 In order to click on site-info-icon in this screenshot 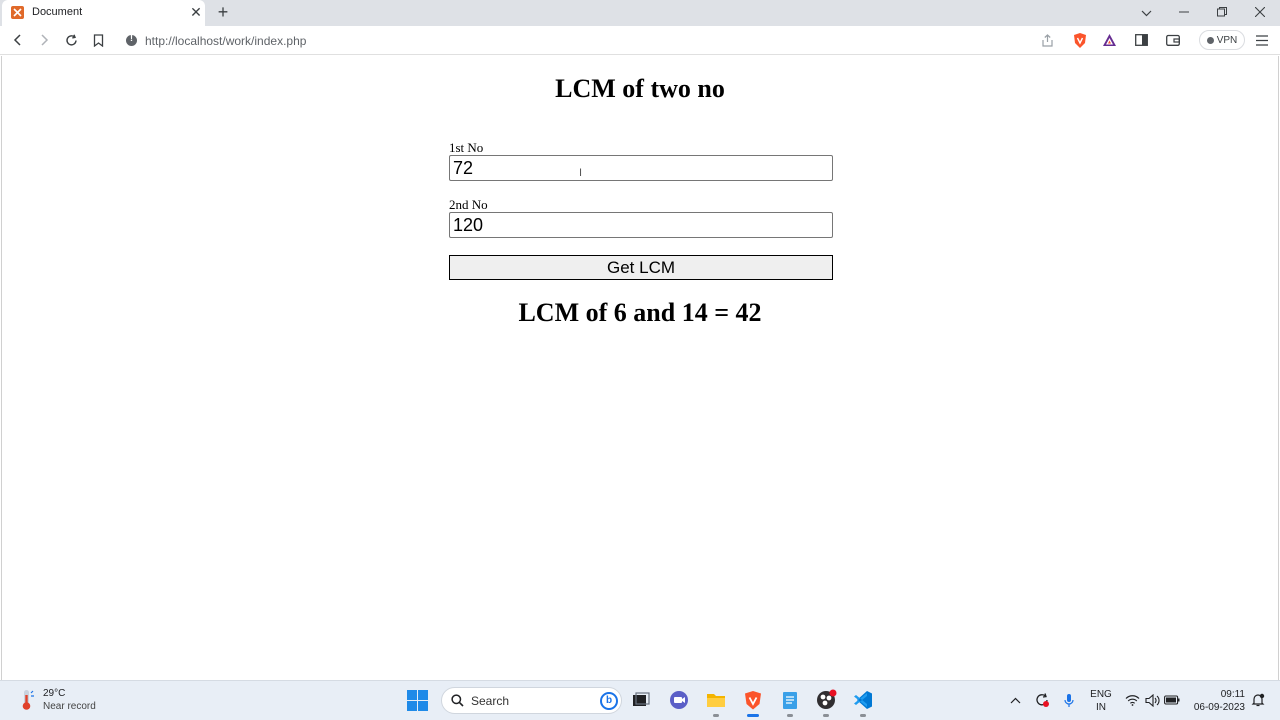, I will do `click(131, 39)`.